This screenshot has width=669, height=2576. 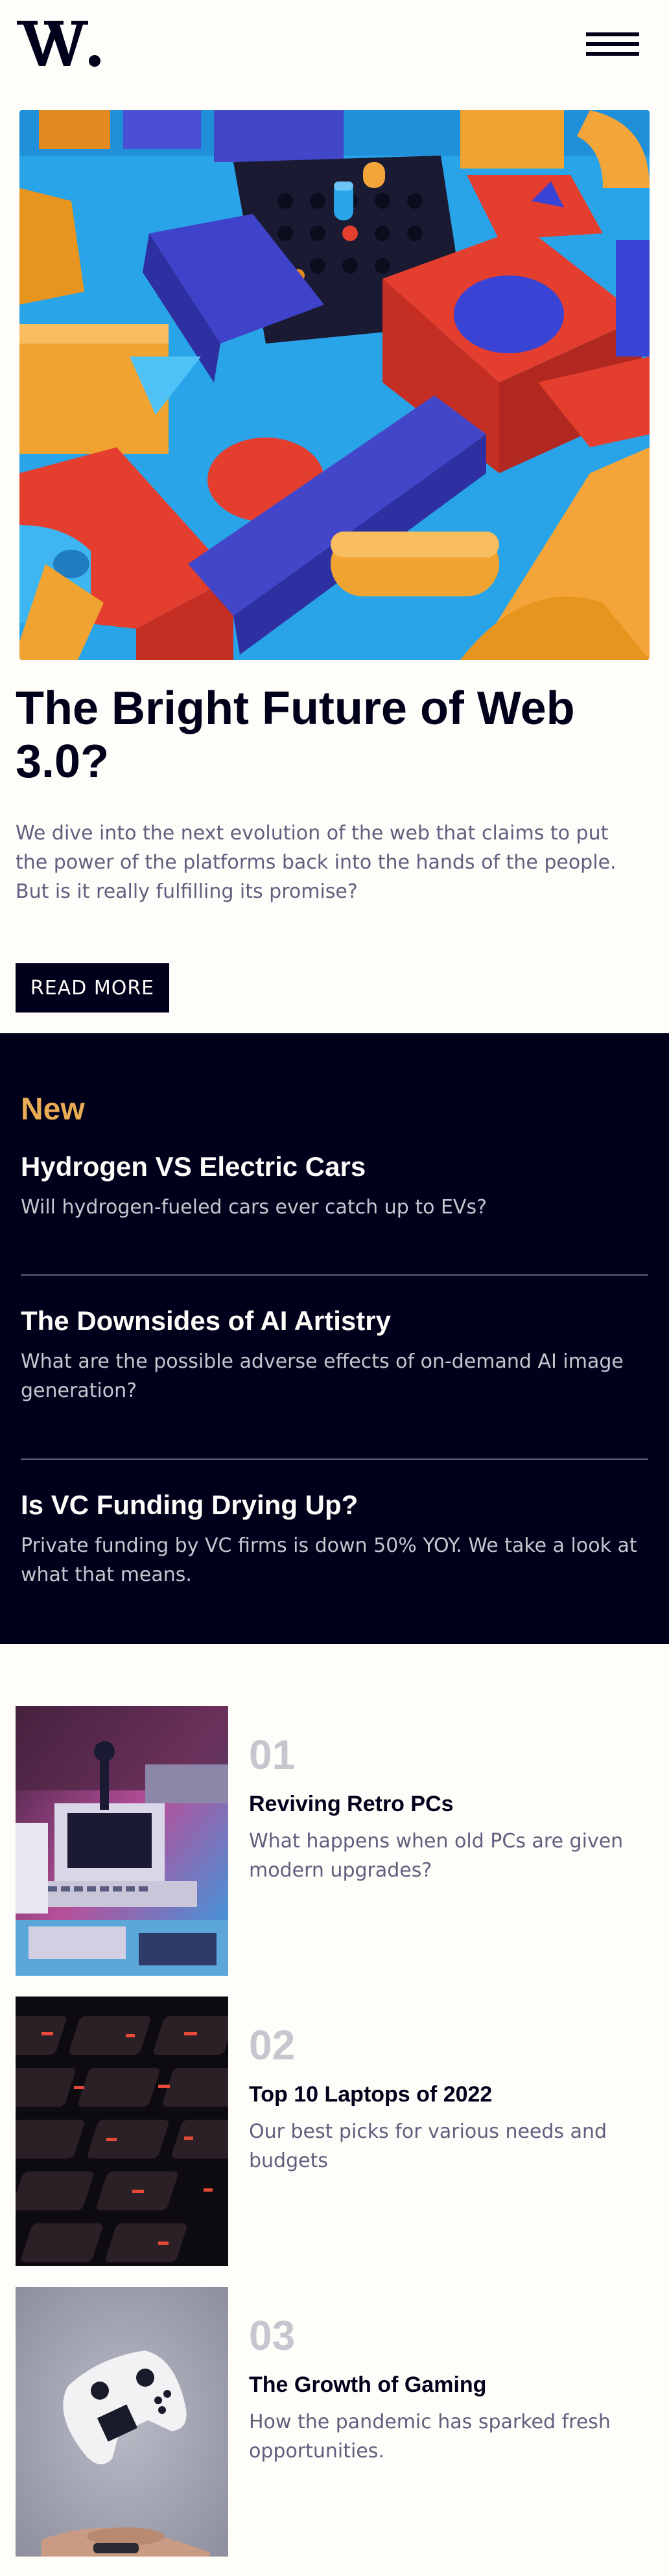 What do you see at coordinates (272, 2045) in the screenshot?
I see `article-number: 02` at bounding box center [272, 2045].